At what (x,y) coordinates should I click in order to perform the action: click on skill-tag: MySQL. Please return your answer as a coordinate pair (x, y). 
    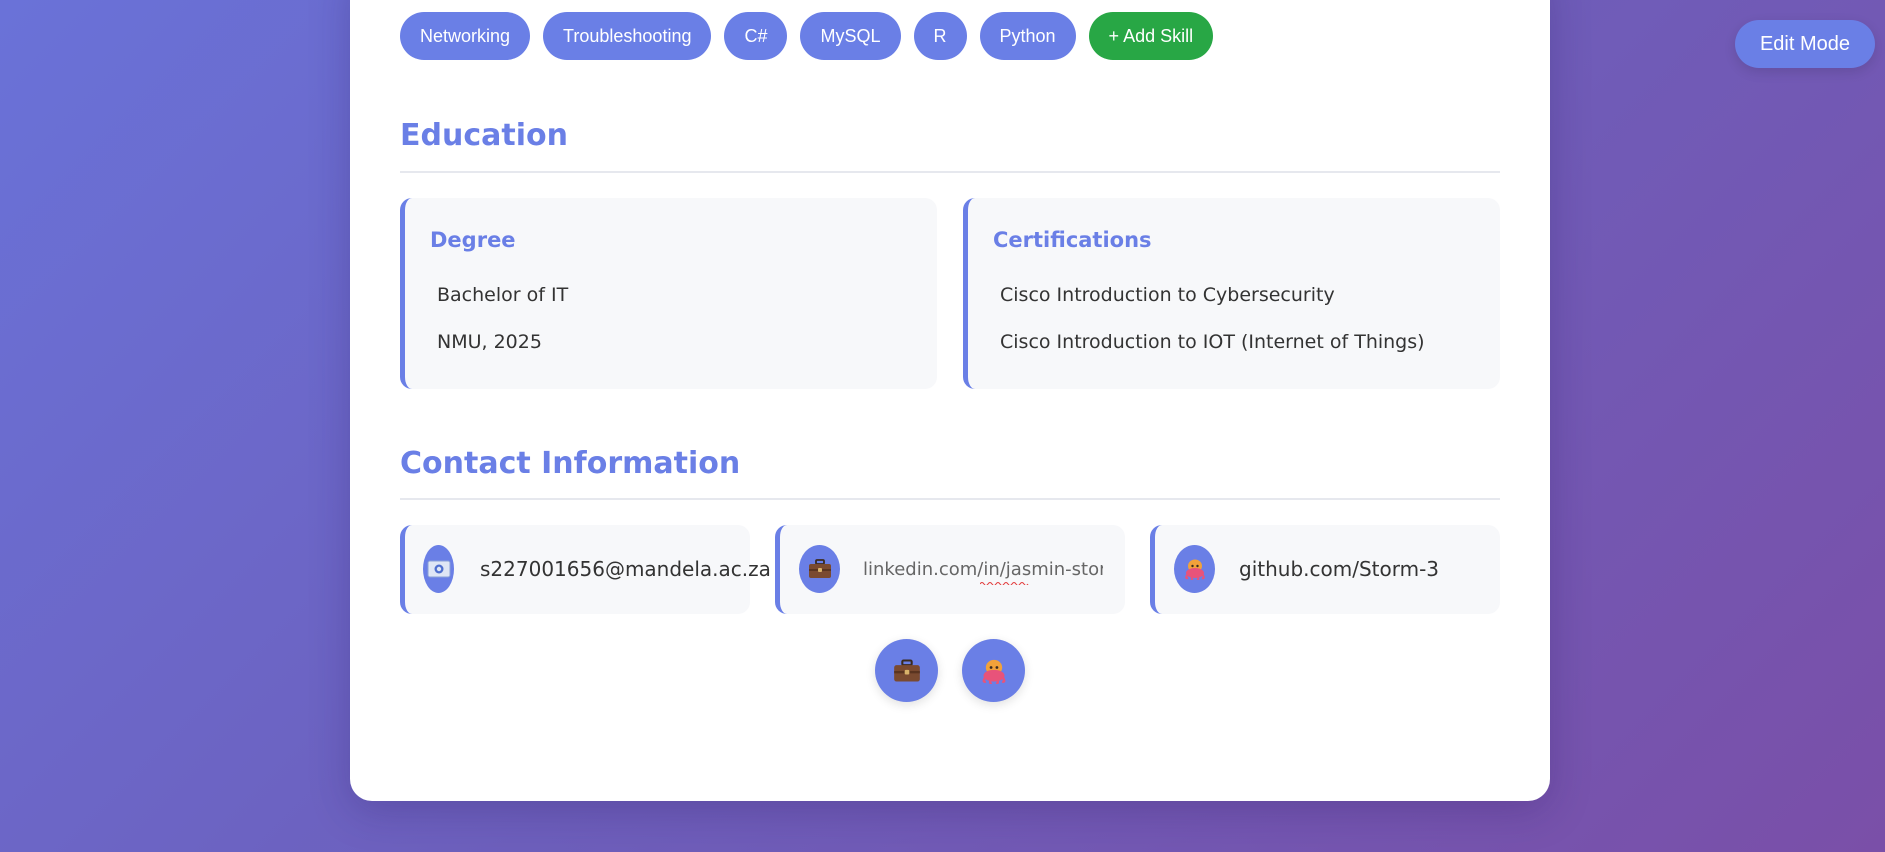
    Looking at the image, I should click on (850, 36).